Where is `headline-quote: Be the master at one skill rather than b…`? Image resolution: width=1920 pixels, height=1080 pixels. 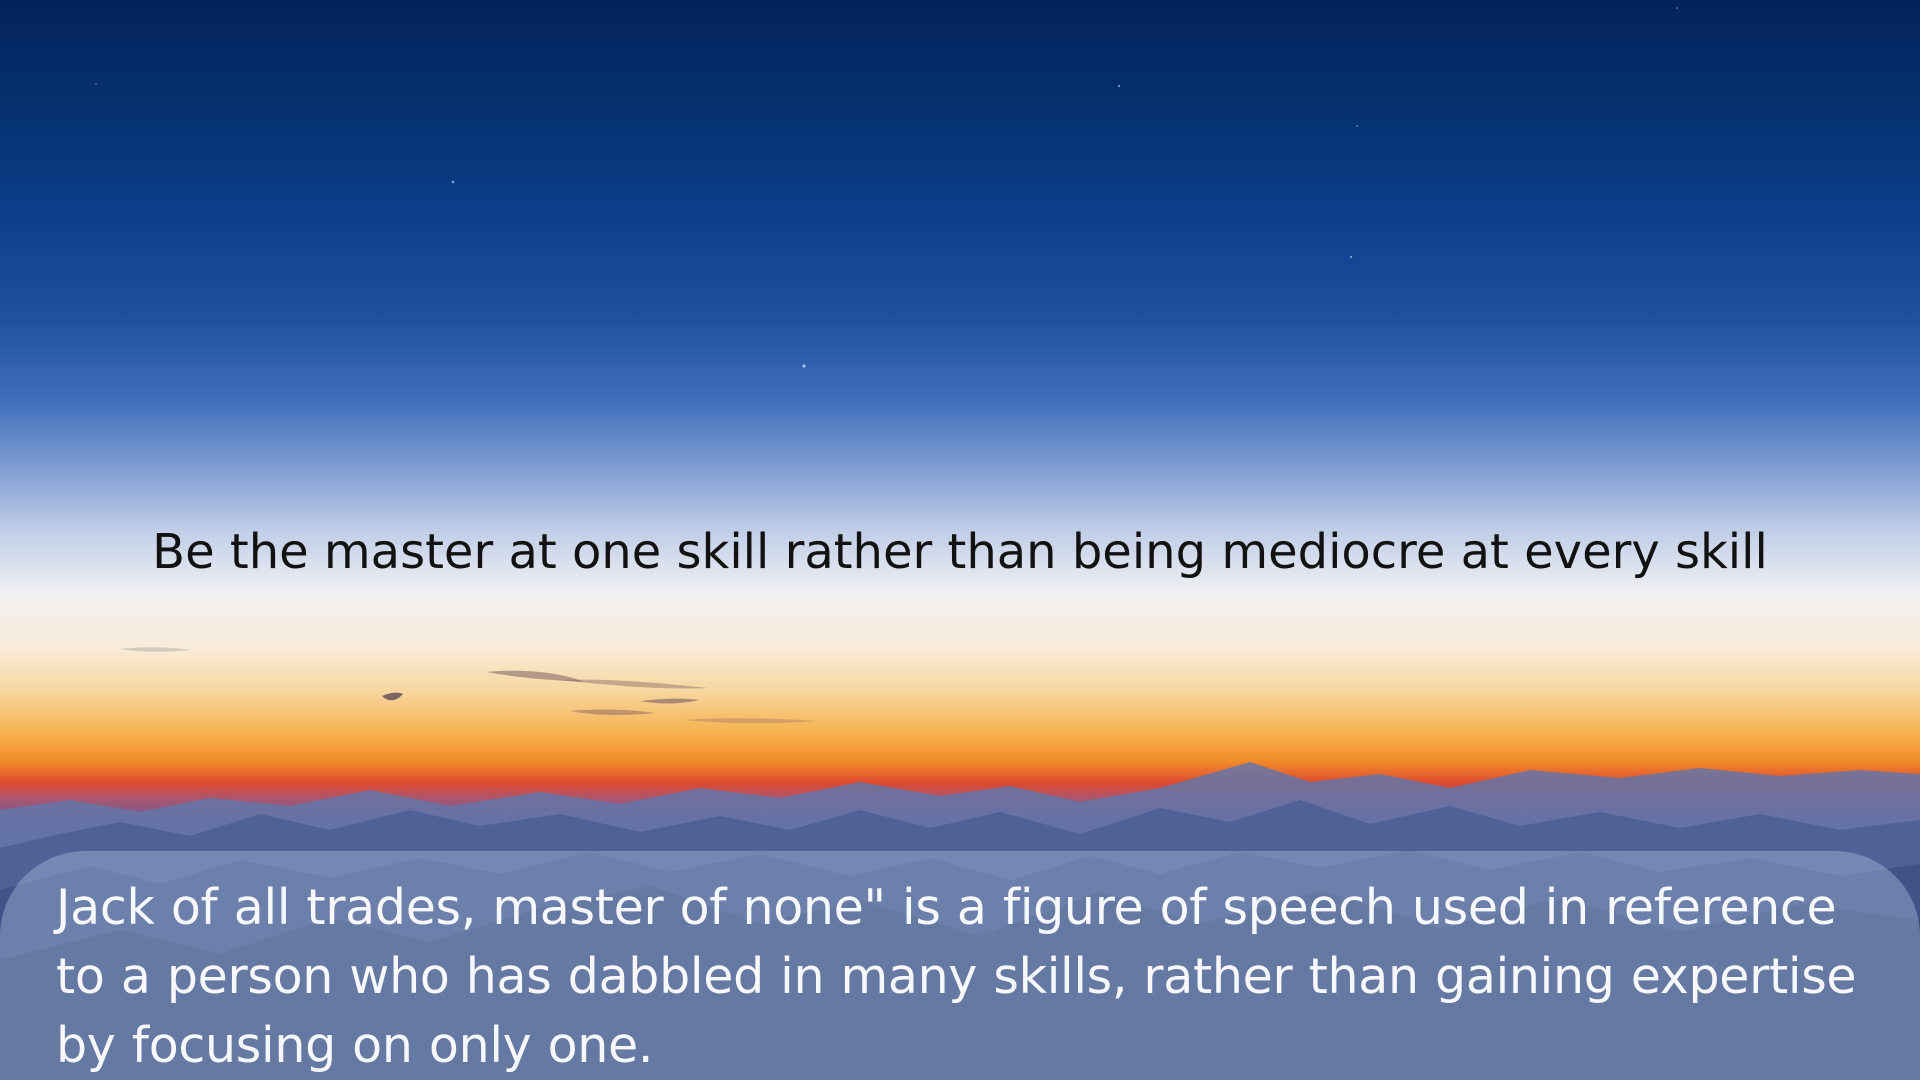
headline-quote: Be the master at one skill rather than b… is located at coordinates (960, 552).